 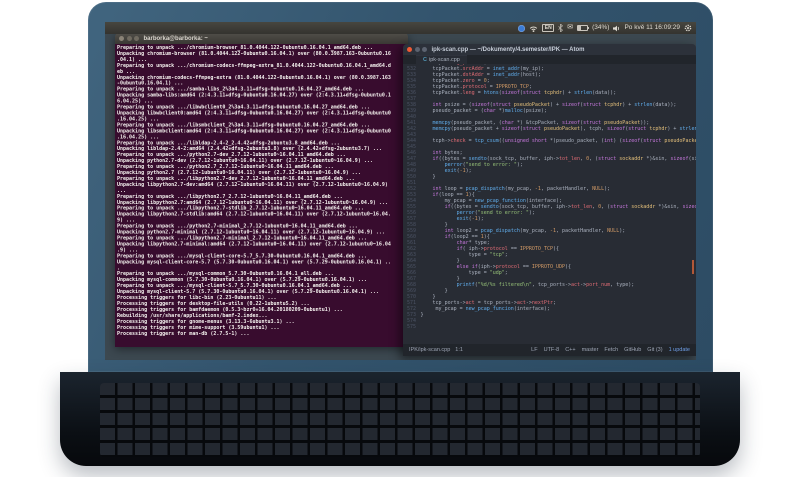 I want to click on volume-icon, so click(x=616, y=28).